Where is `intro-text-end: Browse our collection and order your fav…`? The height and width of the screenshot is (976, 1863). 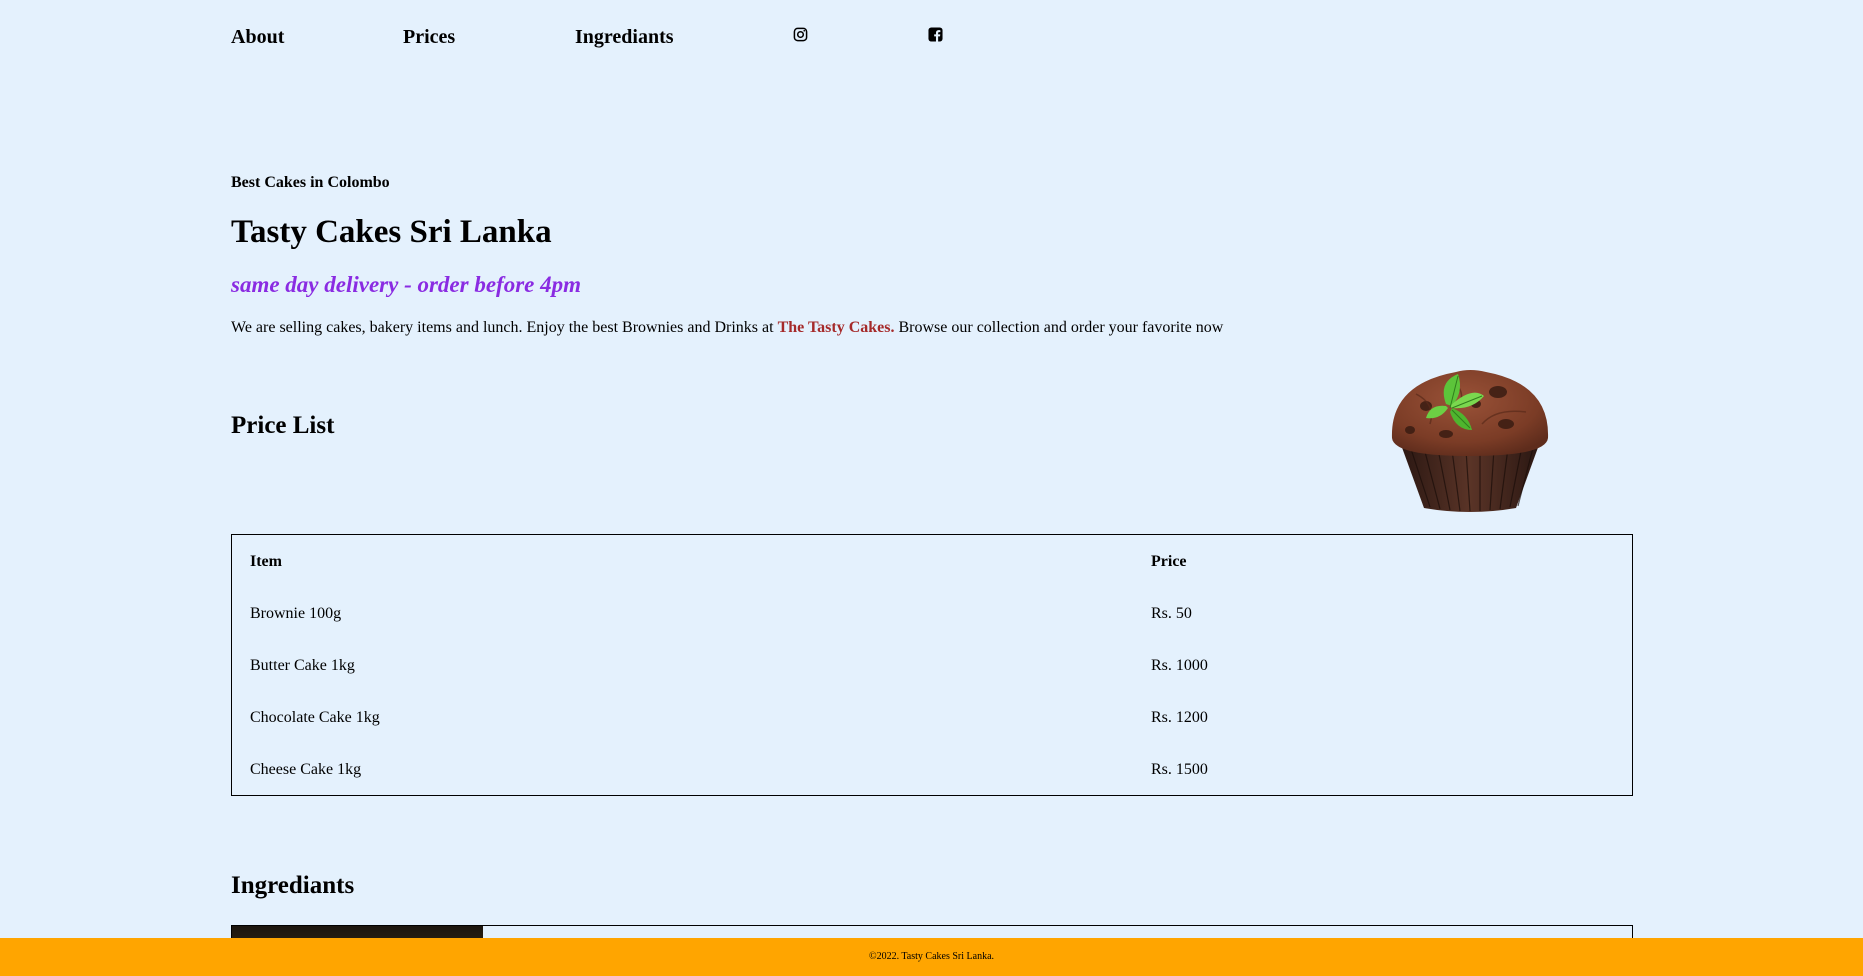
intro-text-end: Browse our collection and order your fav… is located at coordinates (1059, 327).